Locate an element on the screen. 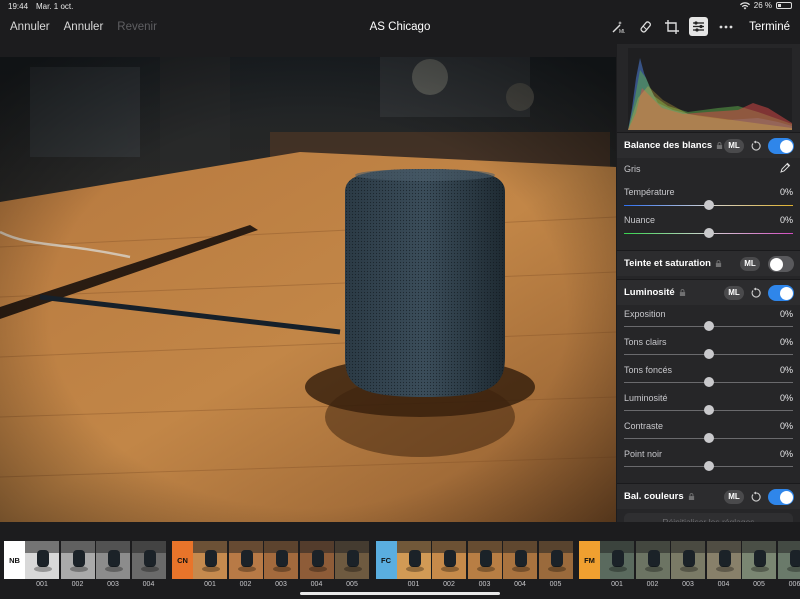 Image resolution: width=800 pixels, height=599 pixels. shadows-slider is located at coordinates (708, 382).